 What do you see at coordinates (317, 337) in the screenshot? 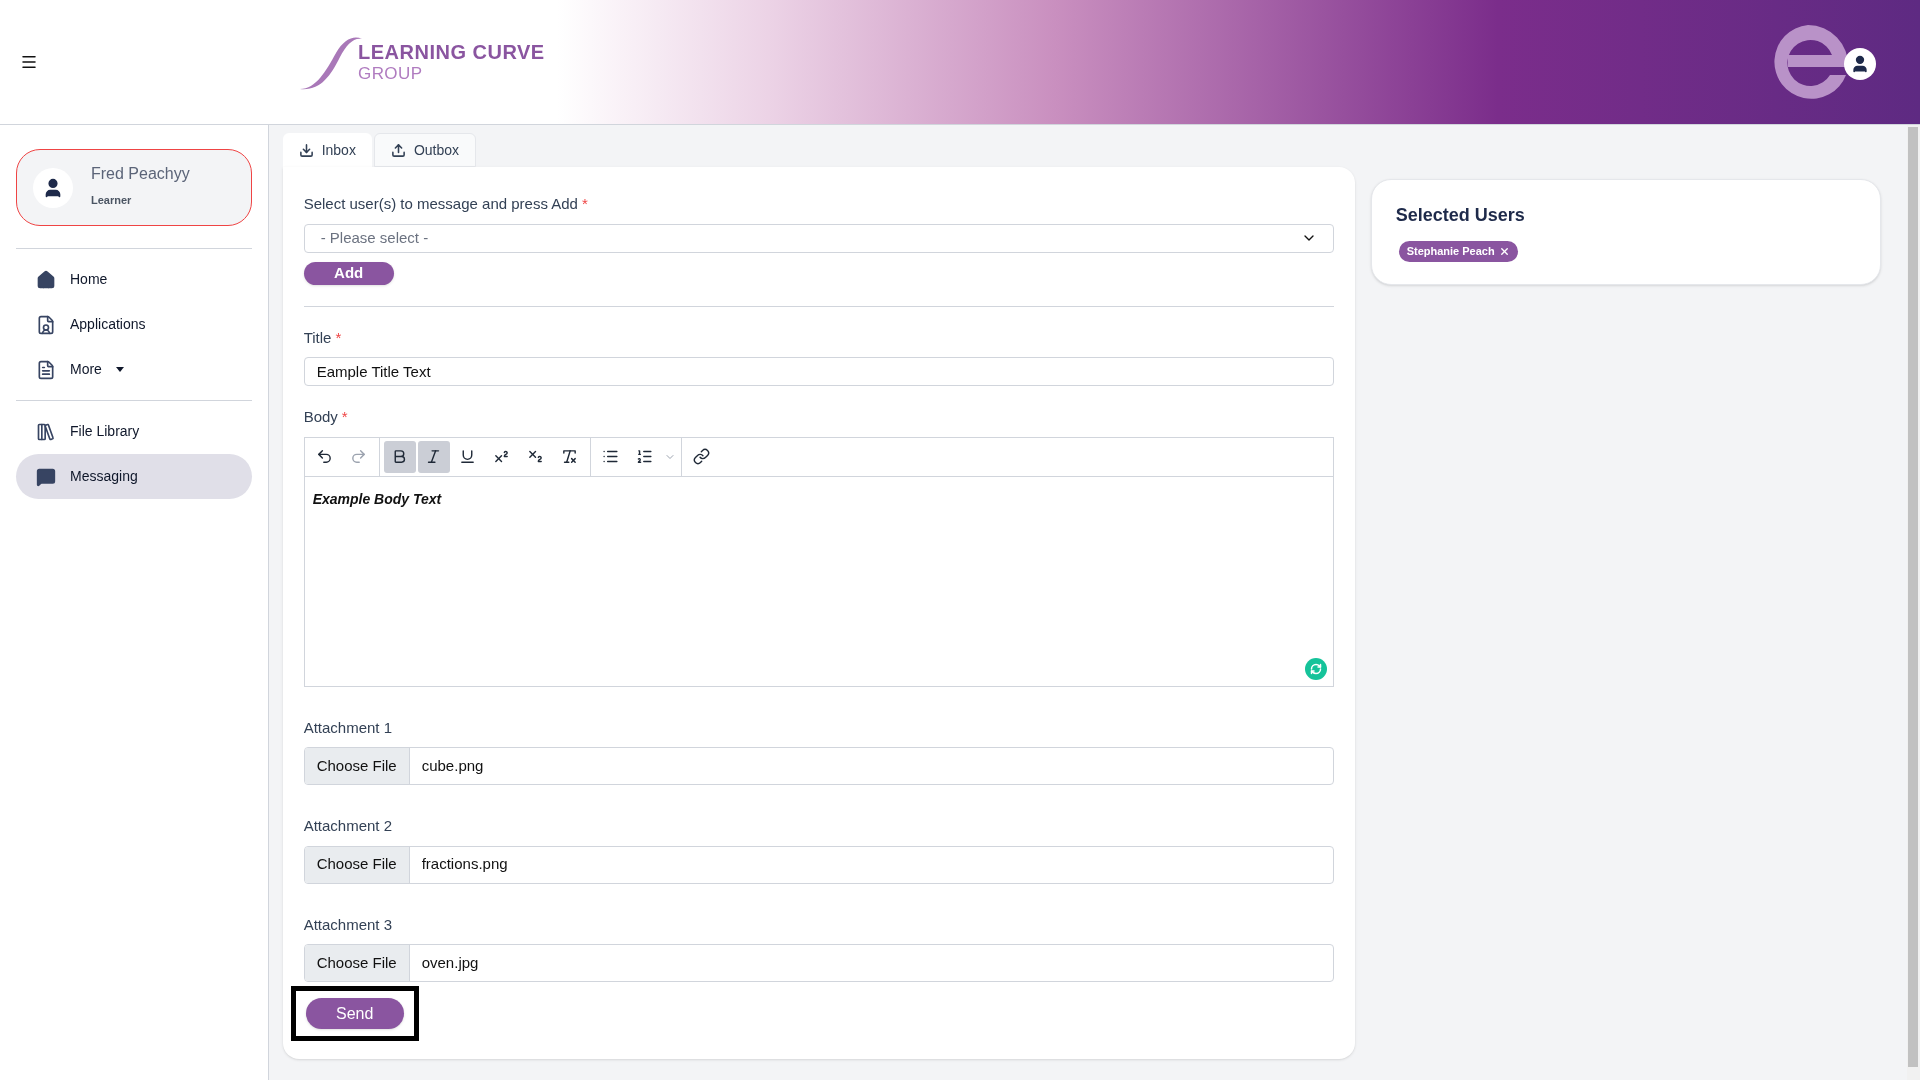
I see `field-label: Title` at bounding box center [317, 337].